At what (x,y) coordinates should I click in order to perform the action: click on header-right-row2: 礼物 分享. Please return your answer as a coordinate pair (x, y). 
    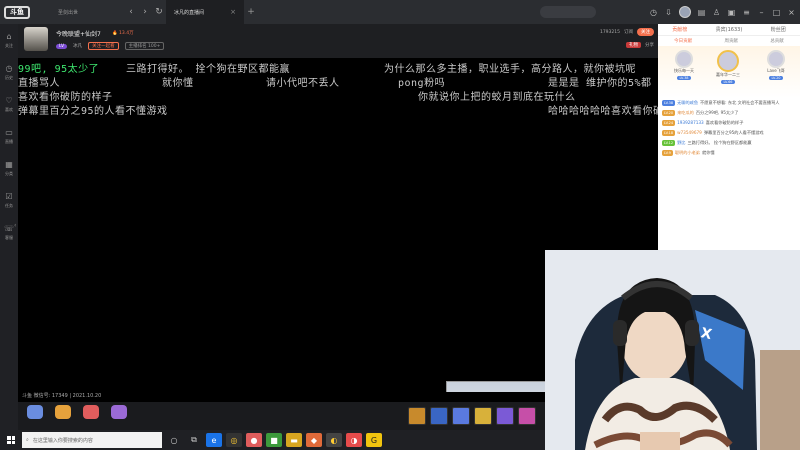
    Looking at the image, I should click on (640, 45).